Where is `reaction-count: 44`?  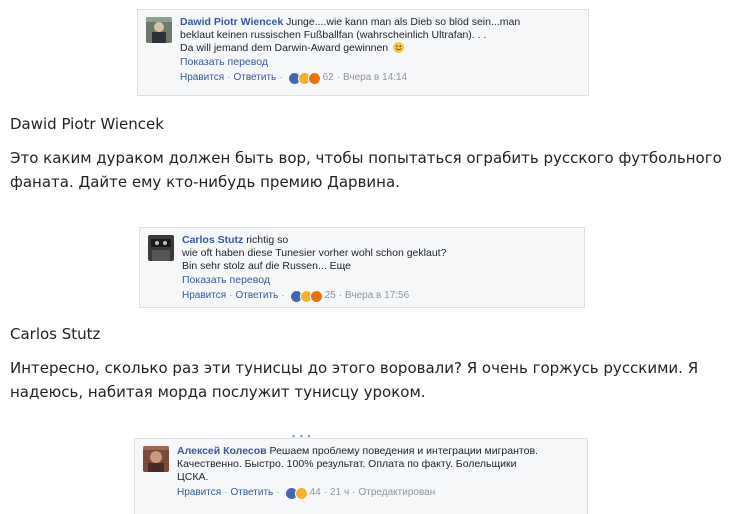 reaction-count: 44 is located at coordinates (315, 493).